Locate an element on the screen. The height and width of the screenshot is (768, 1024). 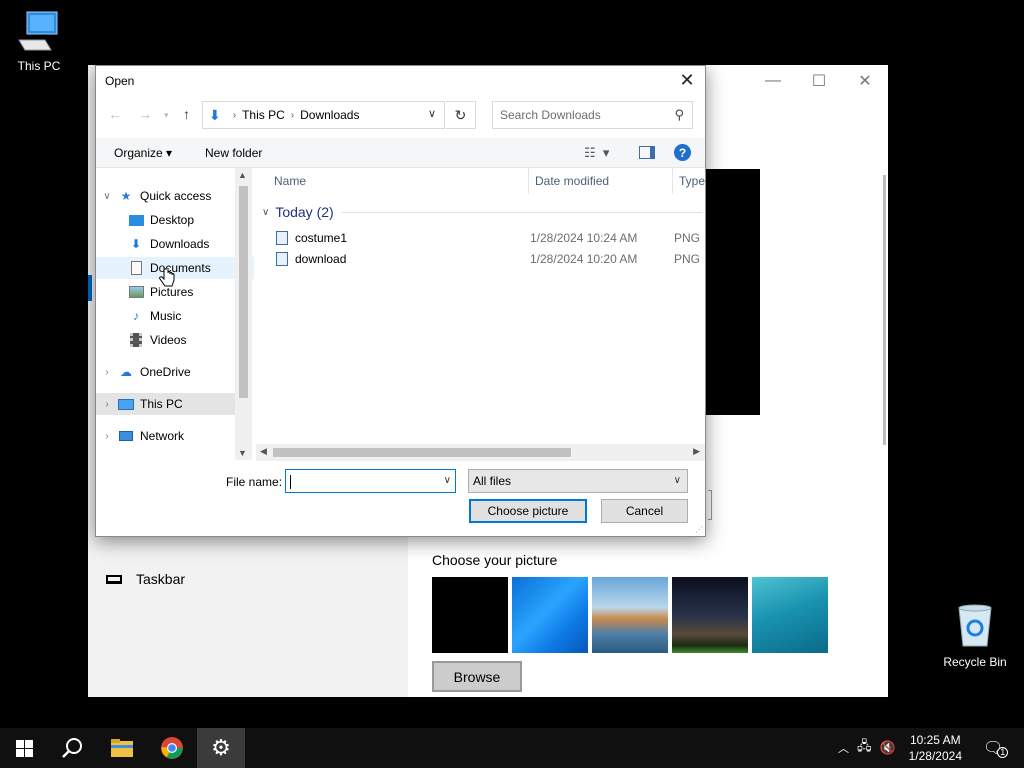
scroll-left-icon: ◀ is located at coordinates (263, 451).